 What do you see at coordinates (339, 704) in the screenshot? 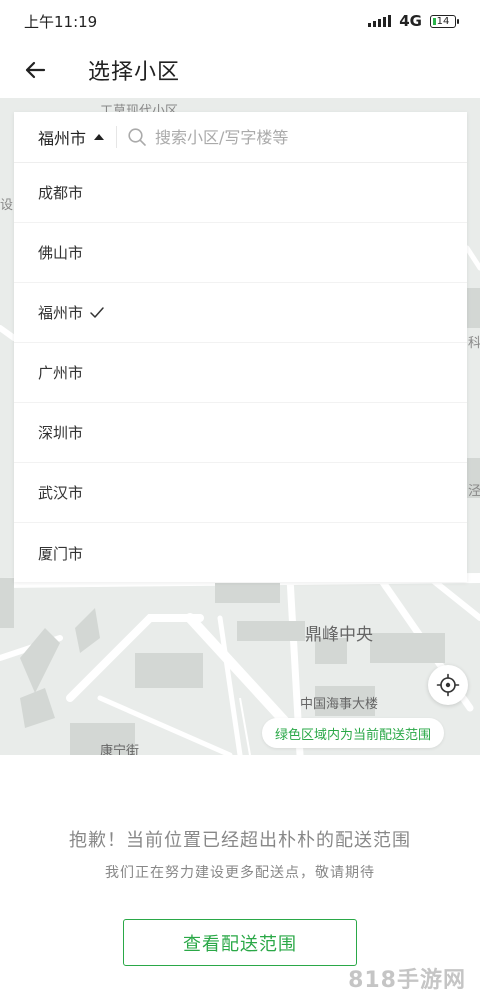
I see `map-label-building: 中国海事大楼` at bounding box center [339, 704].